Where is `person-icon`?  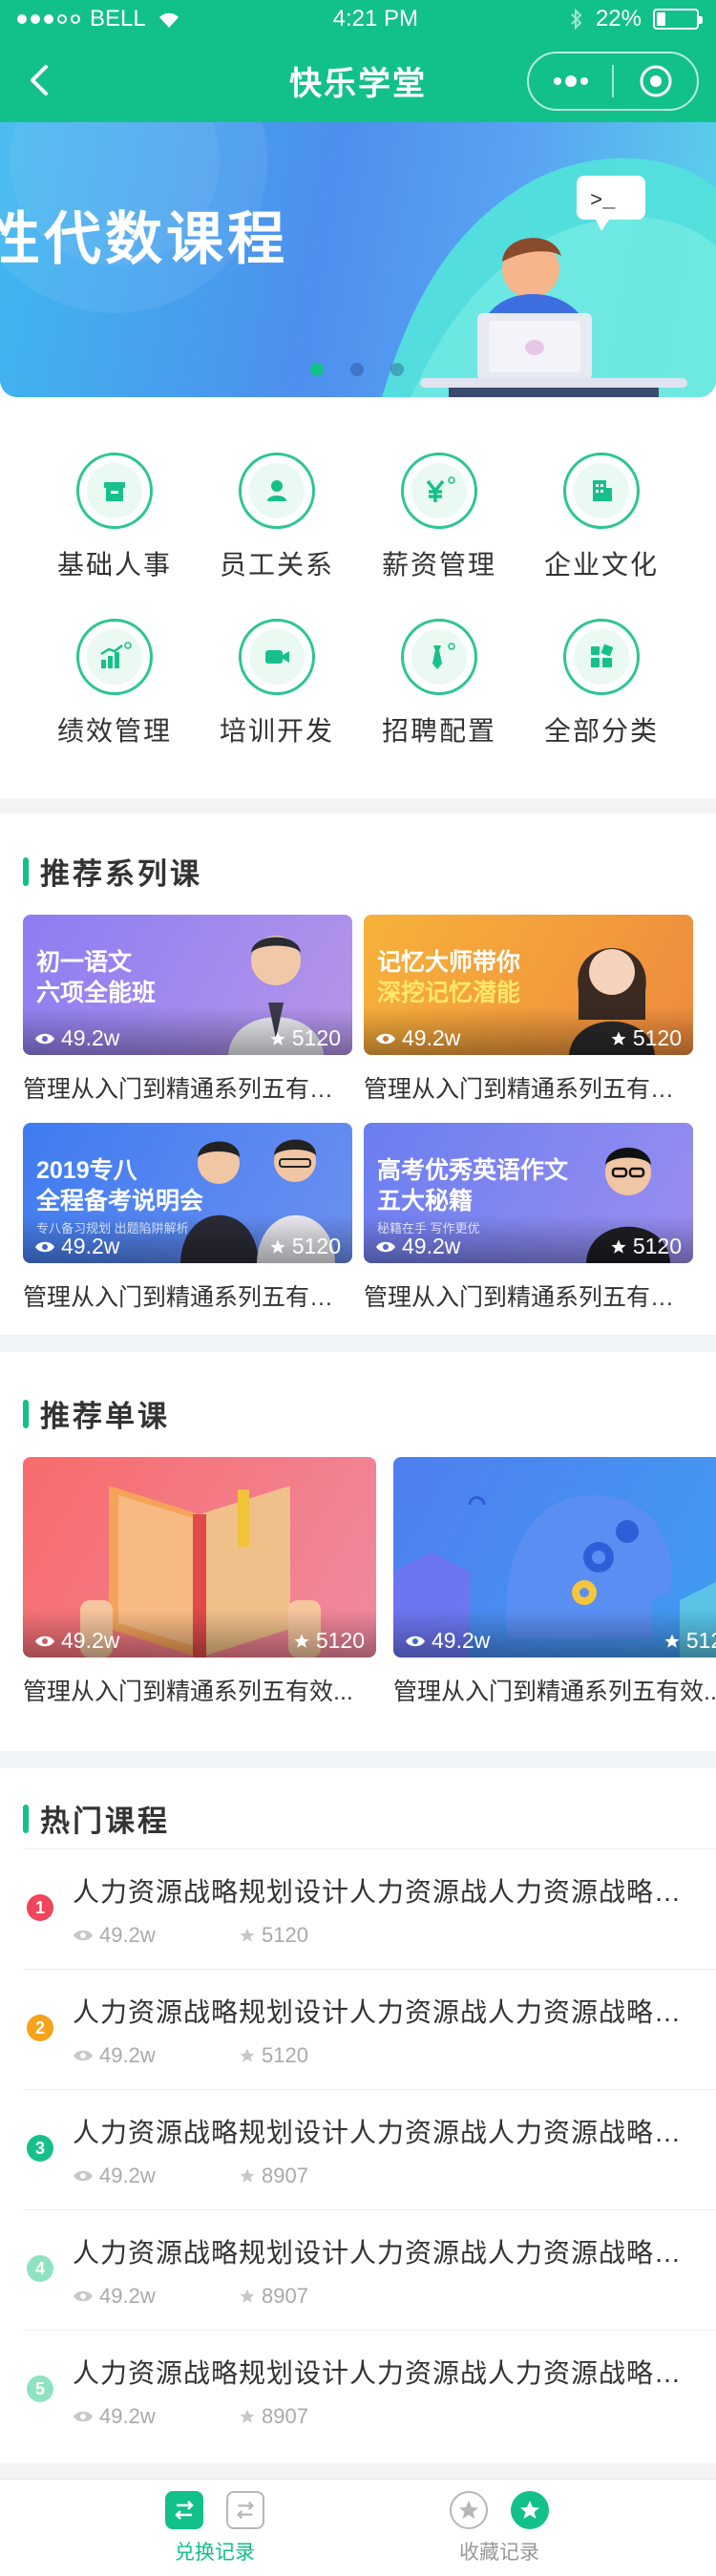
person-icon is located at coordinates (277, 491).